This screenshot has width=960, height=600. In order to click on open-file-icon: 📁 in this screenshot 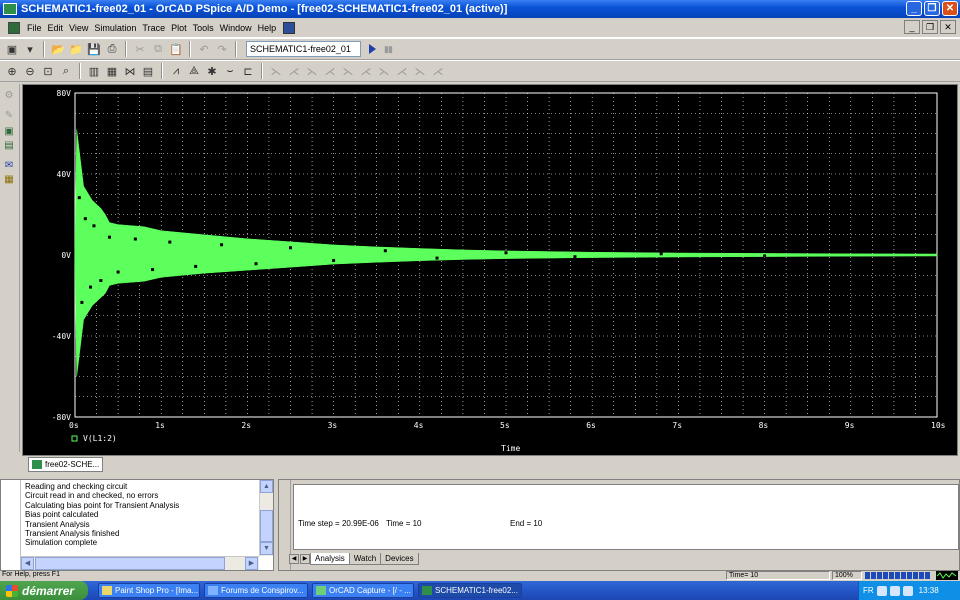, I will do `click(76, 49)`.